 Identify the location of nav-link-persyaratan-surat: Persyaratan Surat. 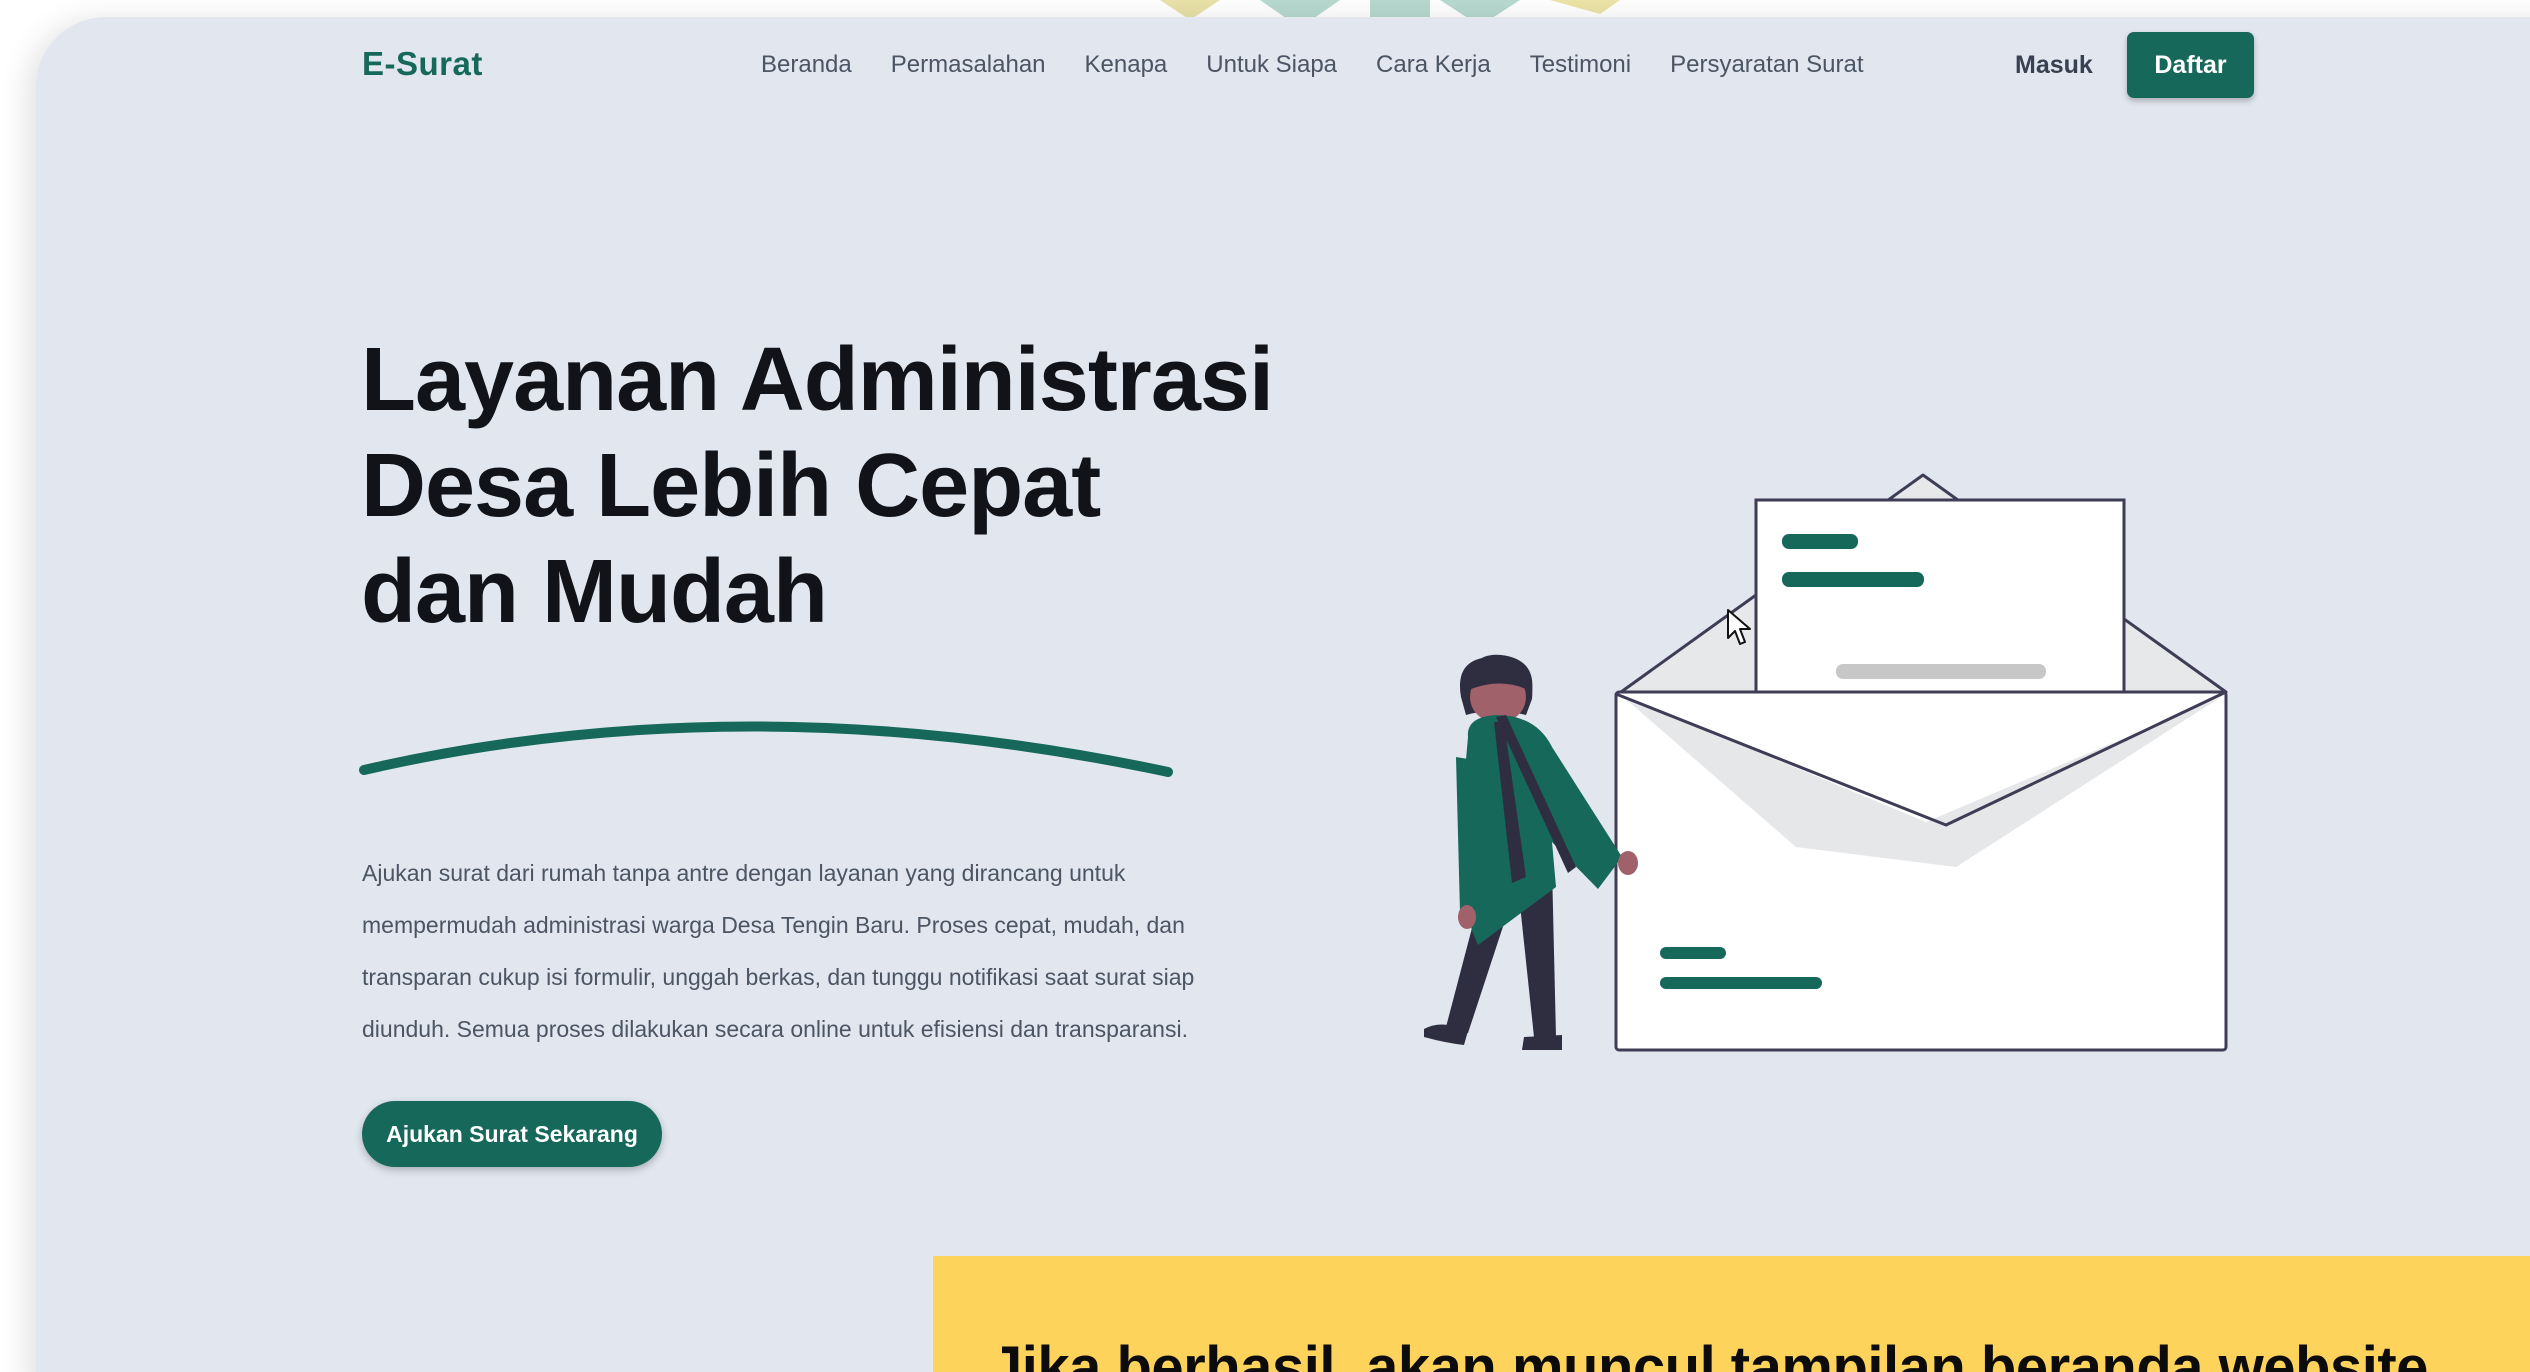
(1766, 65).